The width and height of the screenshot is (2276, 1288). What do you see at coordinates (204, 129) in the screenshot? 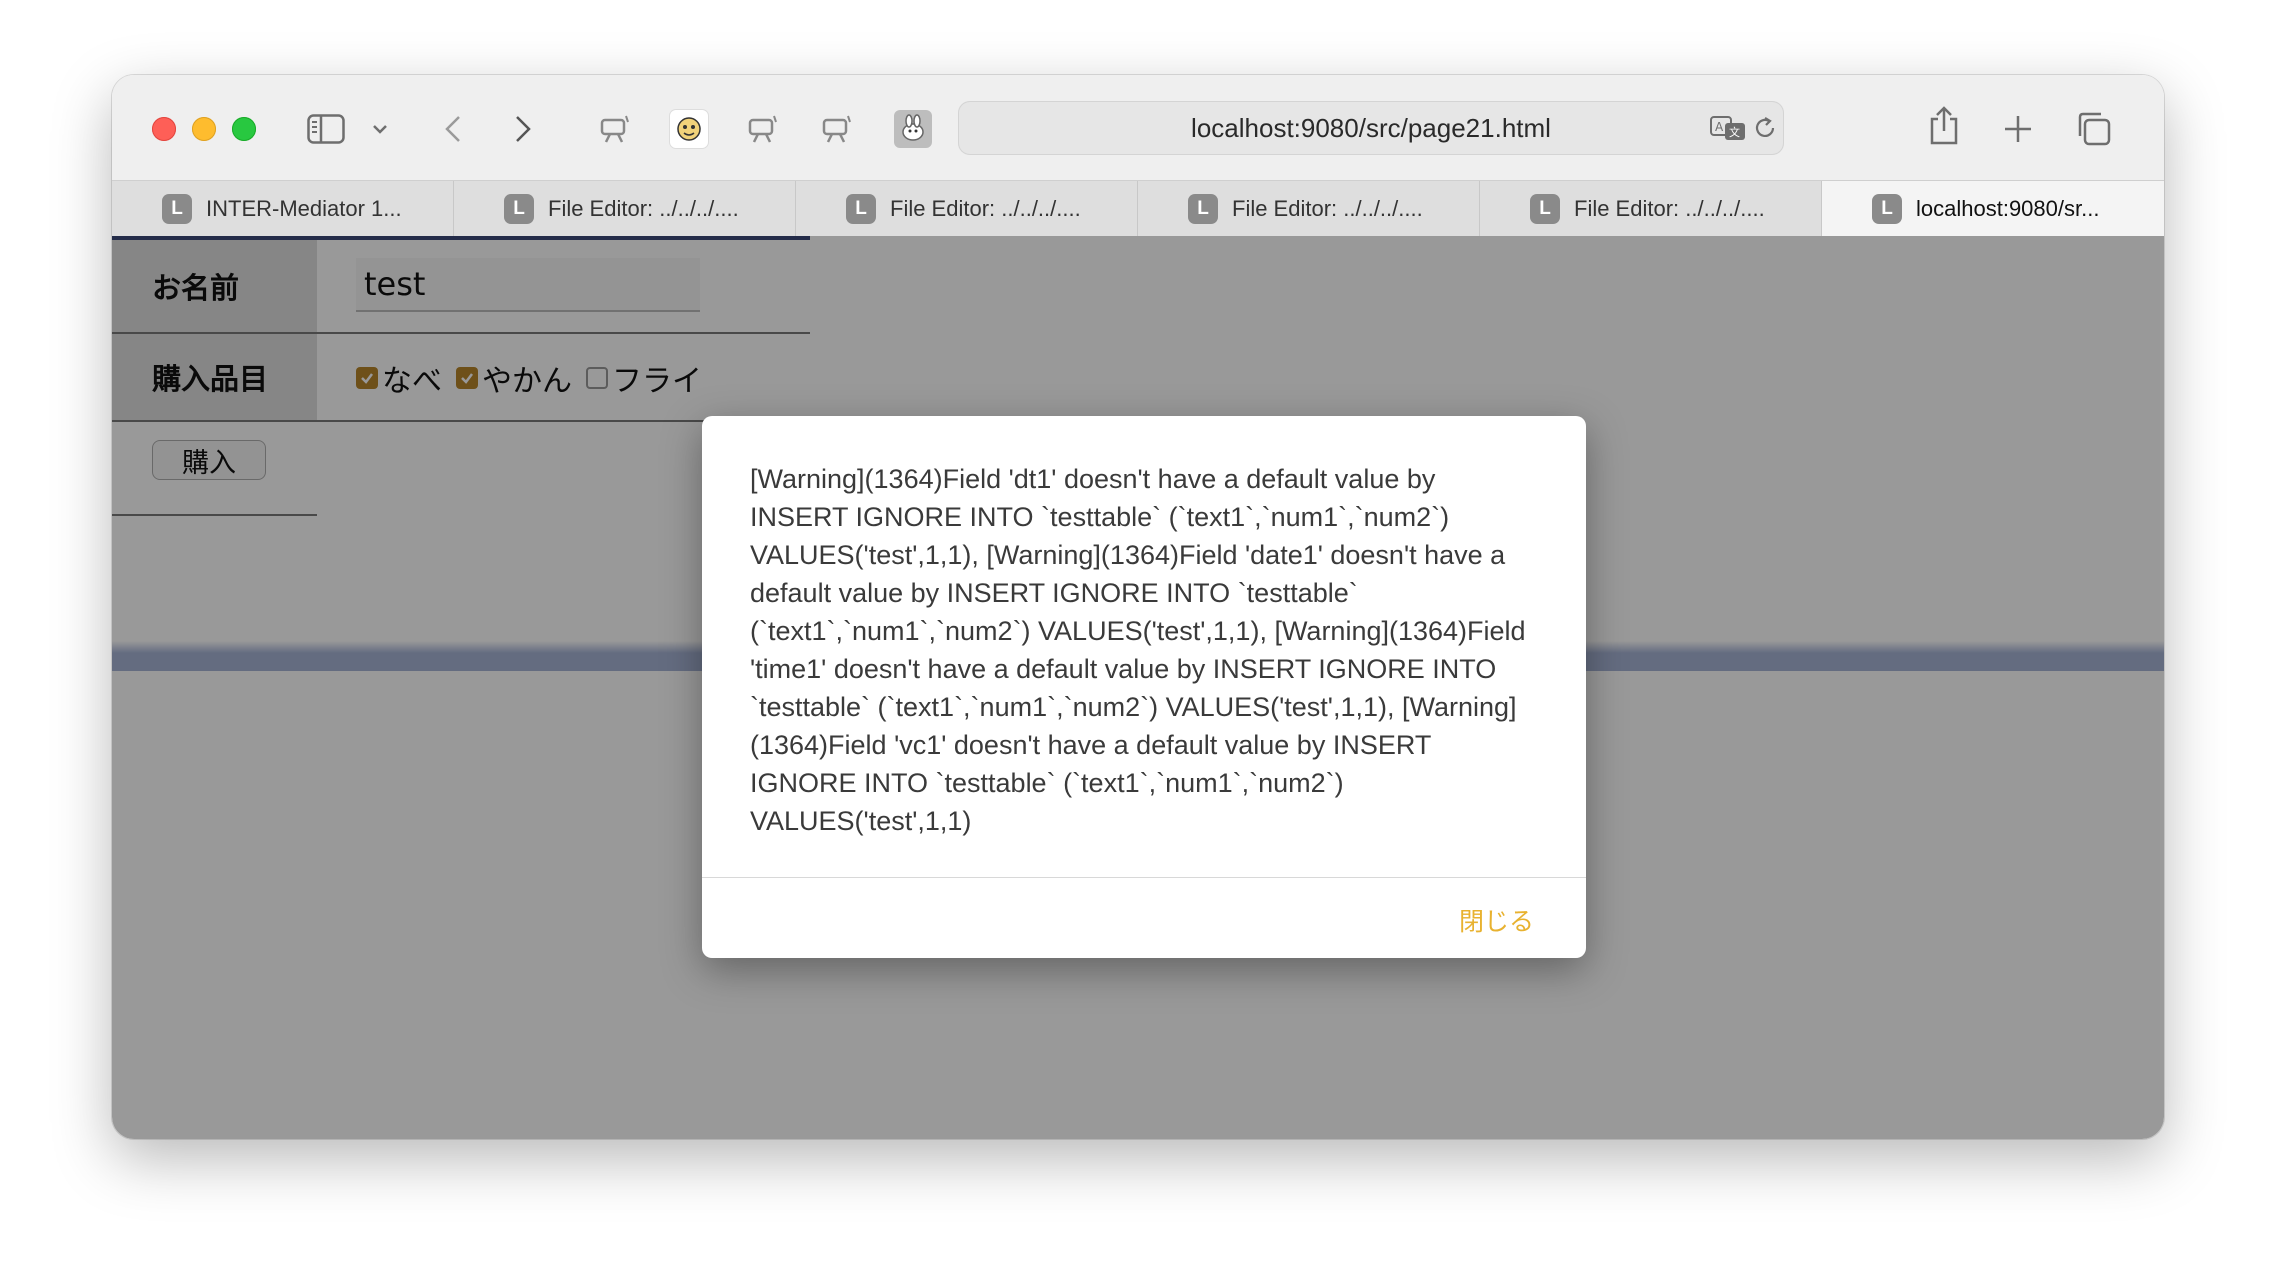
I see `minimize-window-button` at bounding box center [204, 129].